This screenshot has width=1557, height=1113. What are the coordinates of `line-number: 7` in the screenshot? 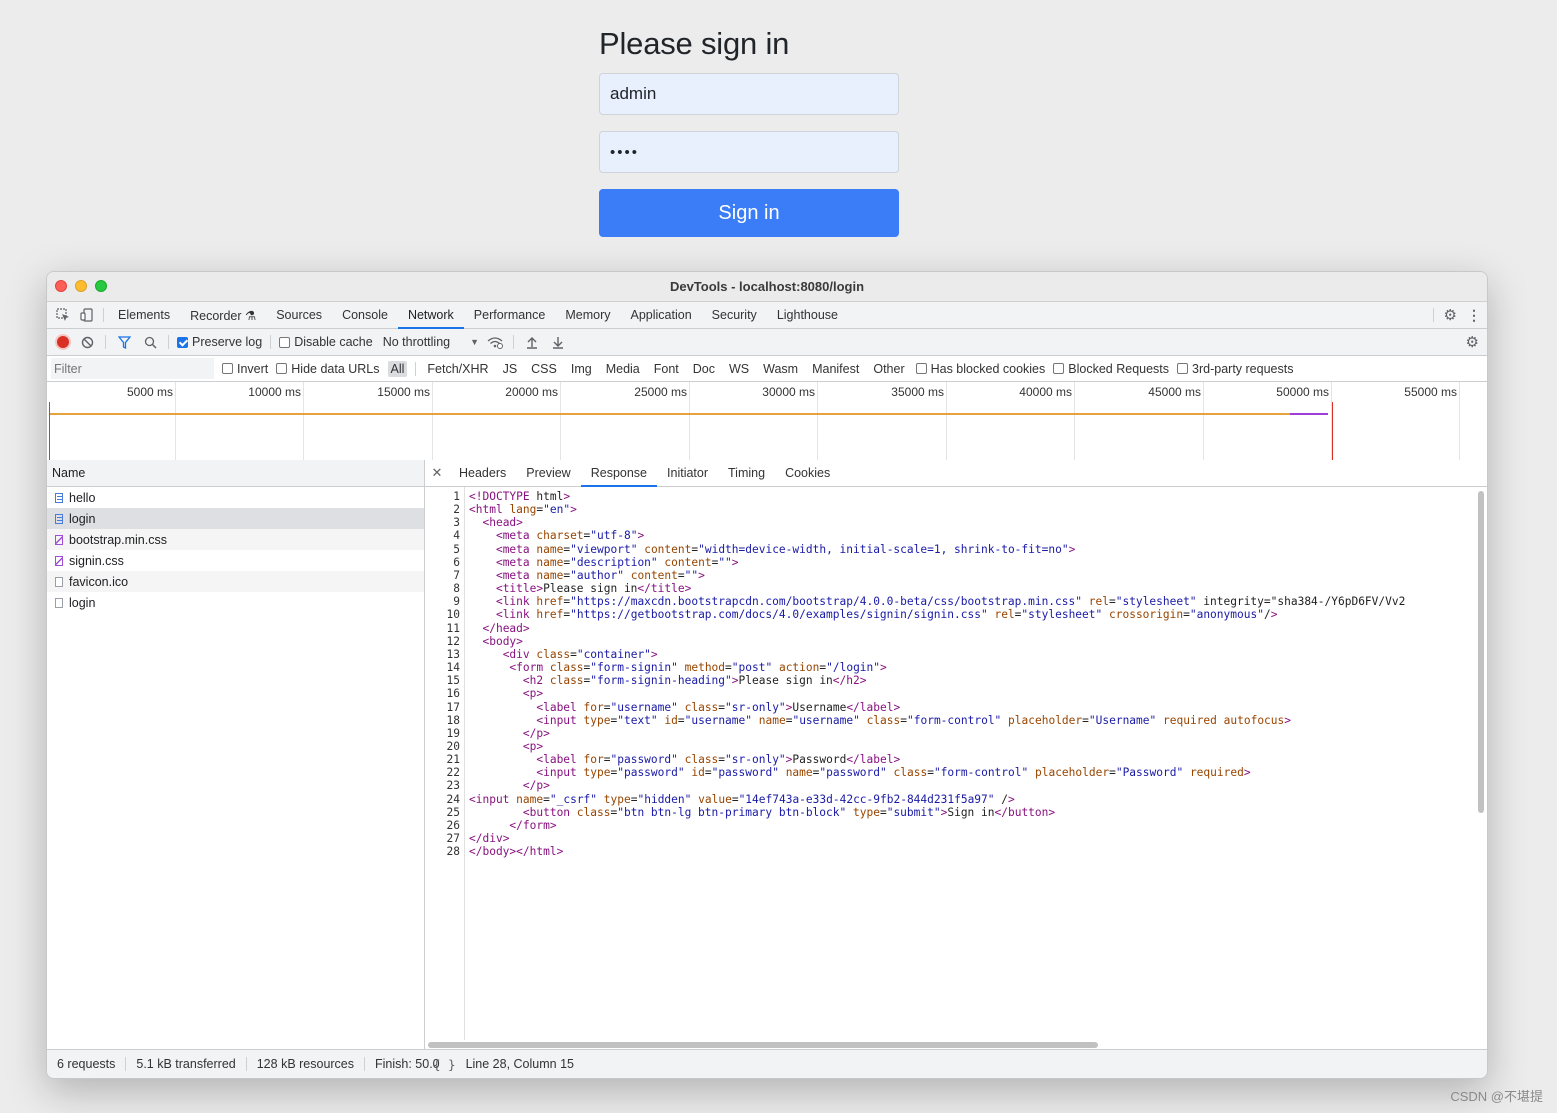 It's located at (456, 575).